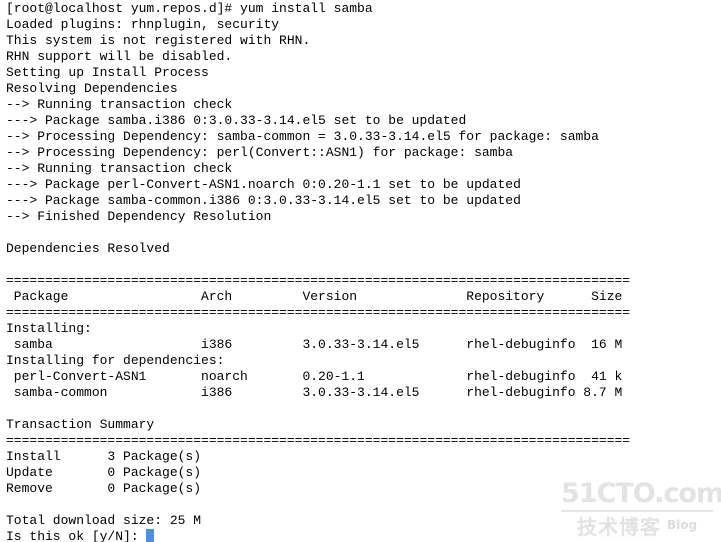 The image size is (721, 542). I want to click on terminal-line: Installing for dependencies:, so click(115, 360).